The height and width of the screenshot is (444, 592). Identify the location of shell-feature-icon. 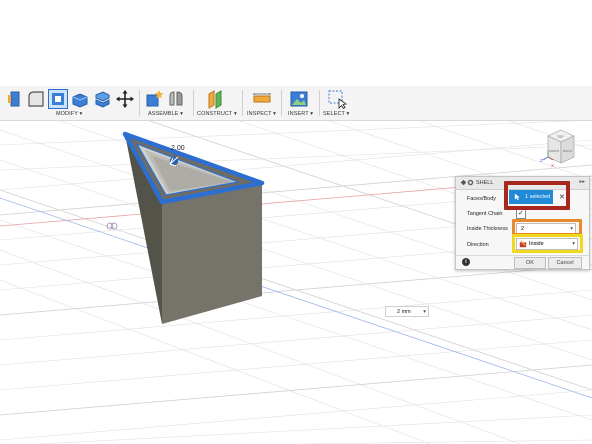
(470, 182).